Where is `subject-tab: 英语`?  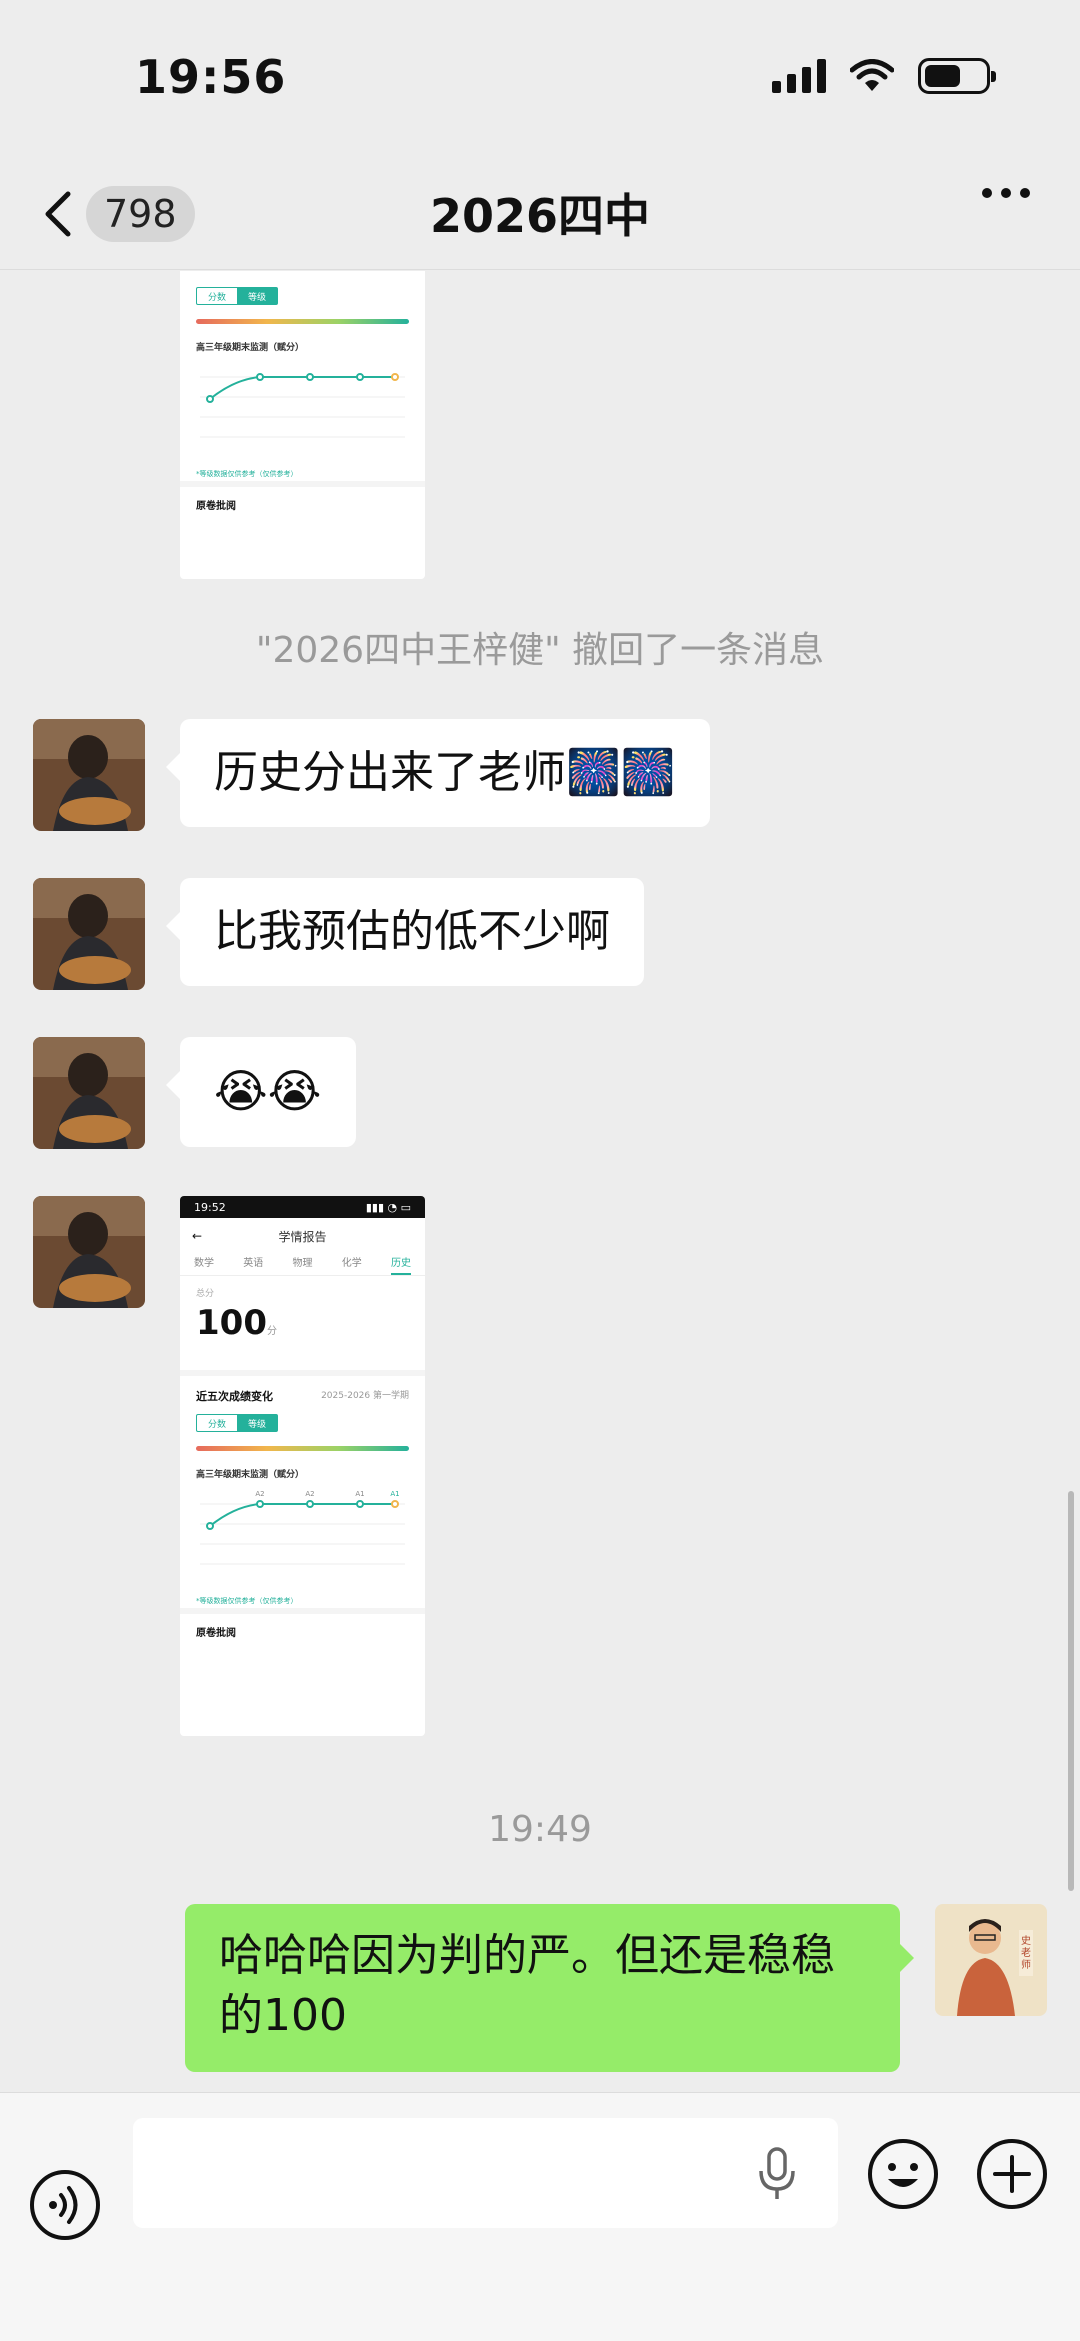 subject-tab: 英语 is located at coordinates (253, 1263).